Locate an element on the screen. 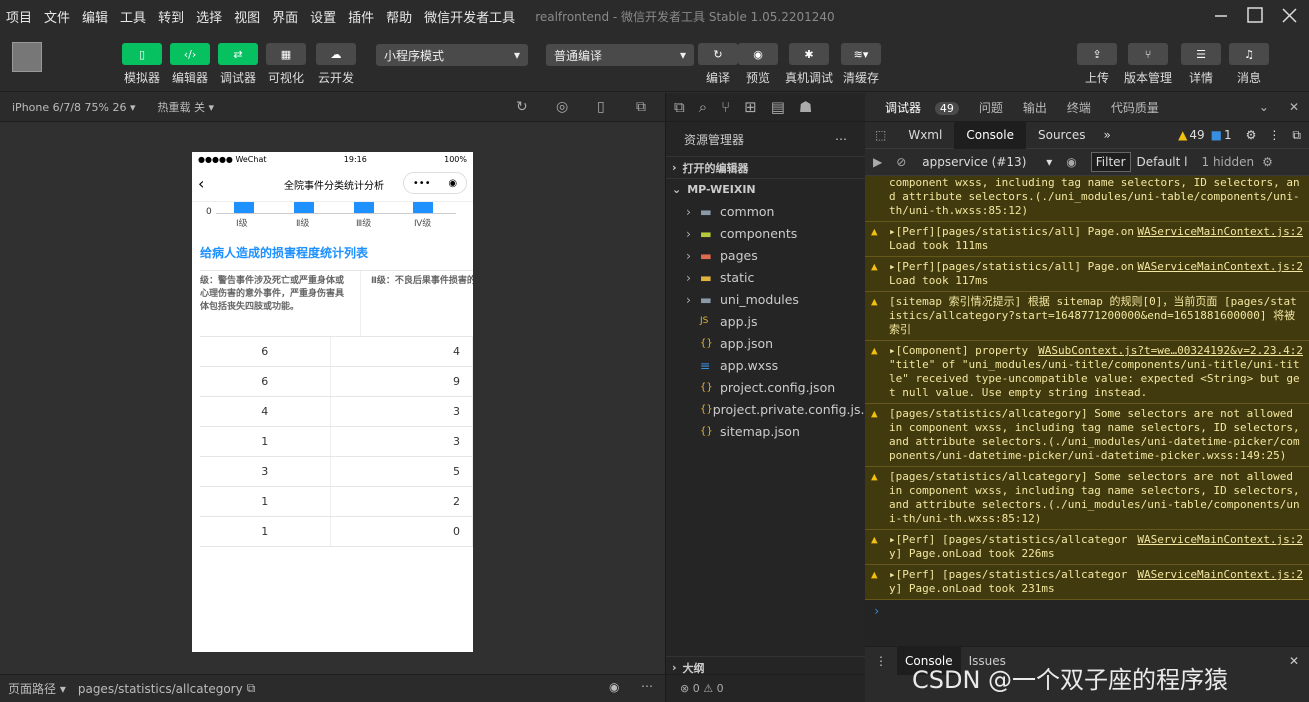 This screenshot has width=1309, height=702. device-select: iPhone 6/7/8 75% 26 ▾ is located at coordinates (74, 107).